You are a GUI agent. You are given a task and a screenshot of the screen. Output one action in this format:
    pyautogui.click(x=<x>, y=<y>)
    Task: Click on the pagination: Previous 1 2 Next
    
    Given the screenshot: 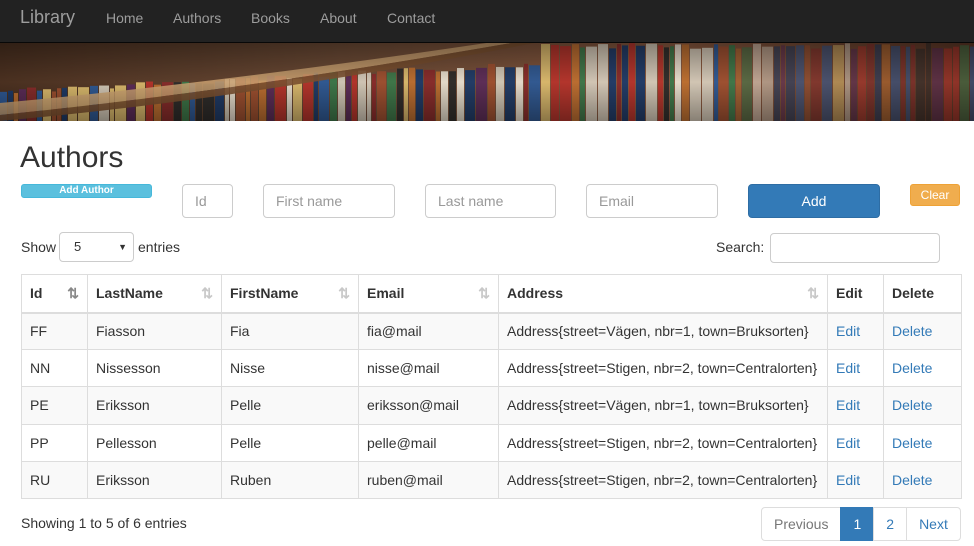 What is the action you would take?
    pyautogui.click(x=861, y=524)
    